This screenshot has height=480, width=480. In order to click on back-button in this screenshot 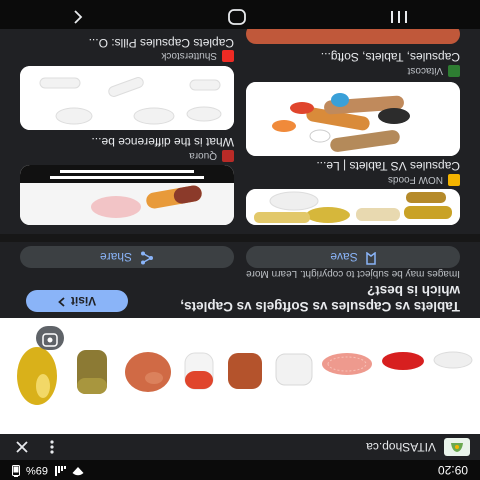, I will do `click(78, 14)`.